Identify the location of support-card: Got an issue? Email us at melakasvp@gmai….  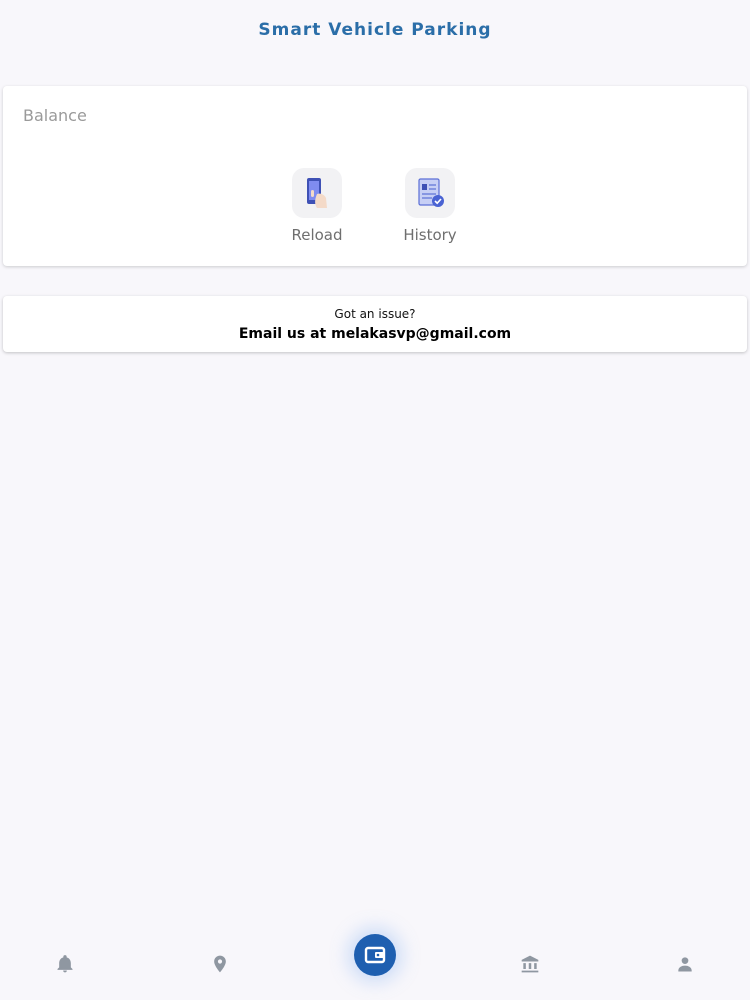
(375, 324).